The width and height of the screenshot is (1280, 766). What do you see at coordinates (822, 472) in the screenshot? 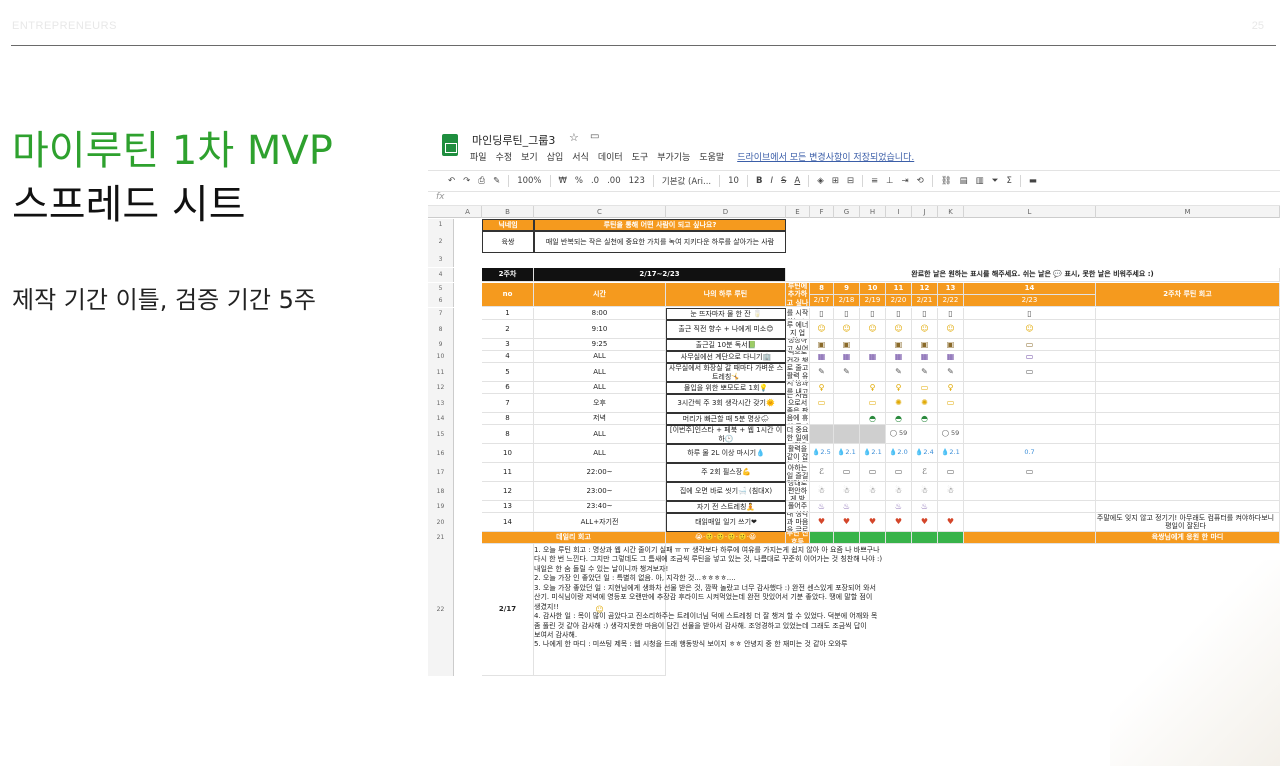
I see `check-mark: ℰ` at bounding box center [822, 472].